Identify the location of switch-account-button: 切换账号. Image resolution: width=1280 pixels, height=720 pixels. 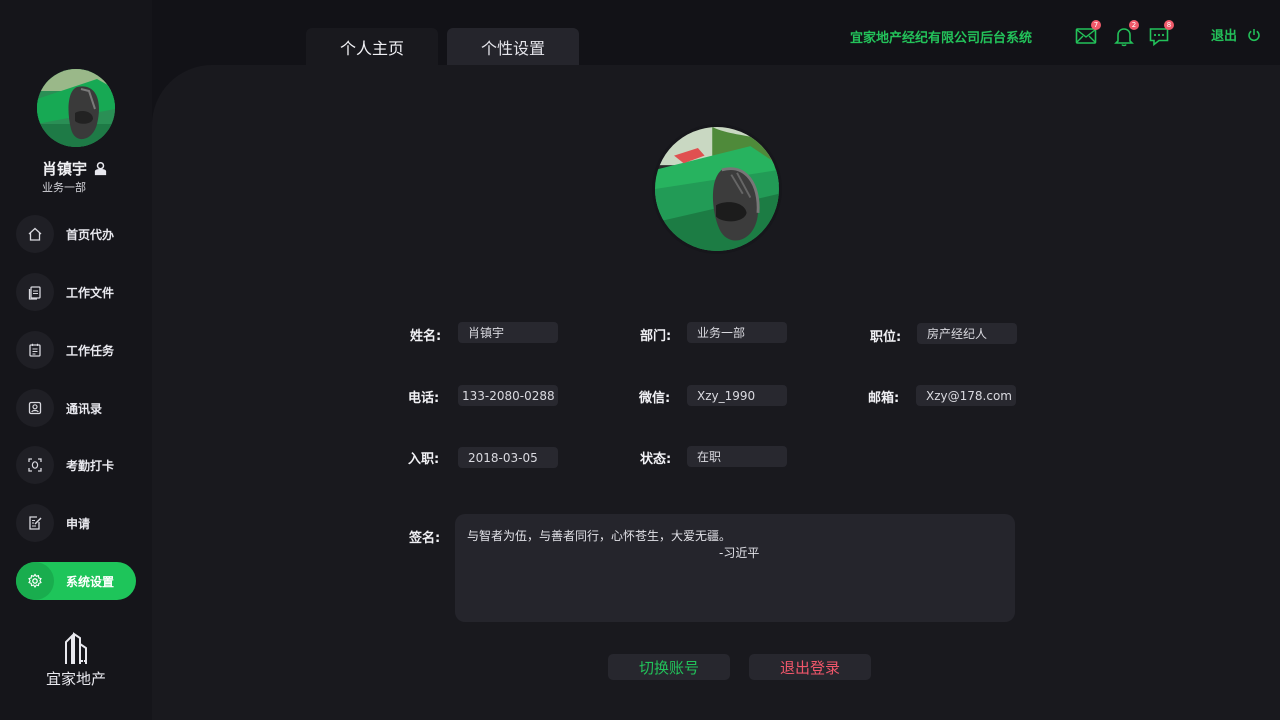
(669, 667).